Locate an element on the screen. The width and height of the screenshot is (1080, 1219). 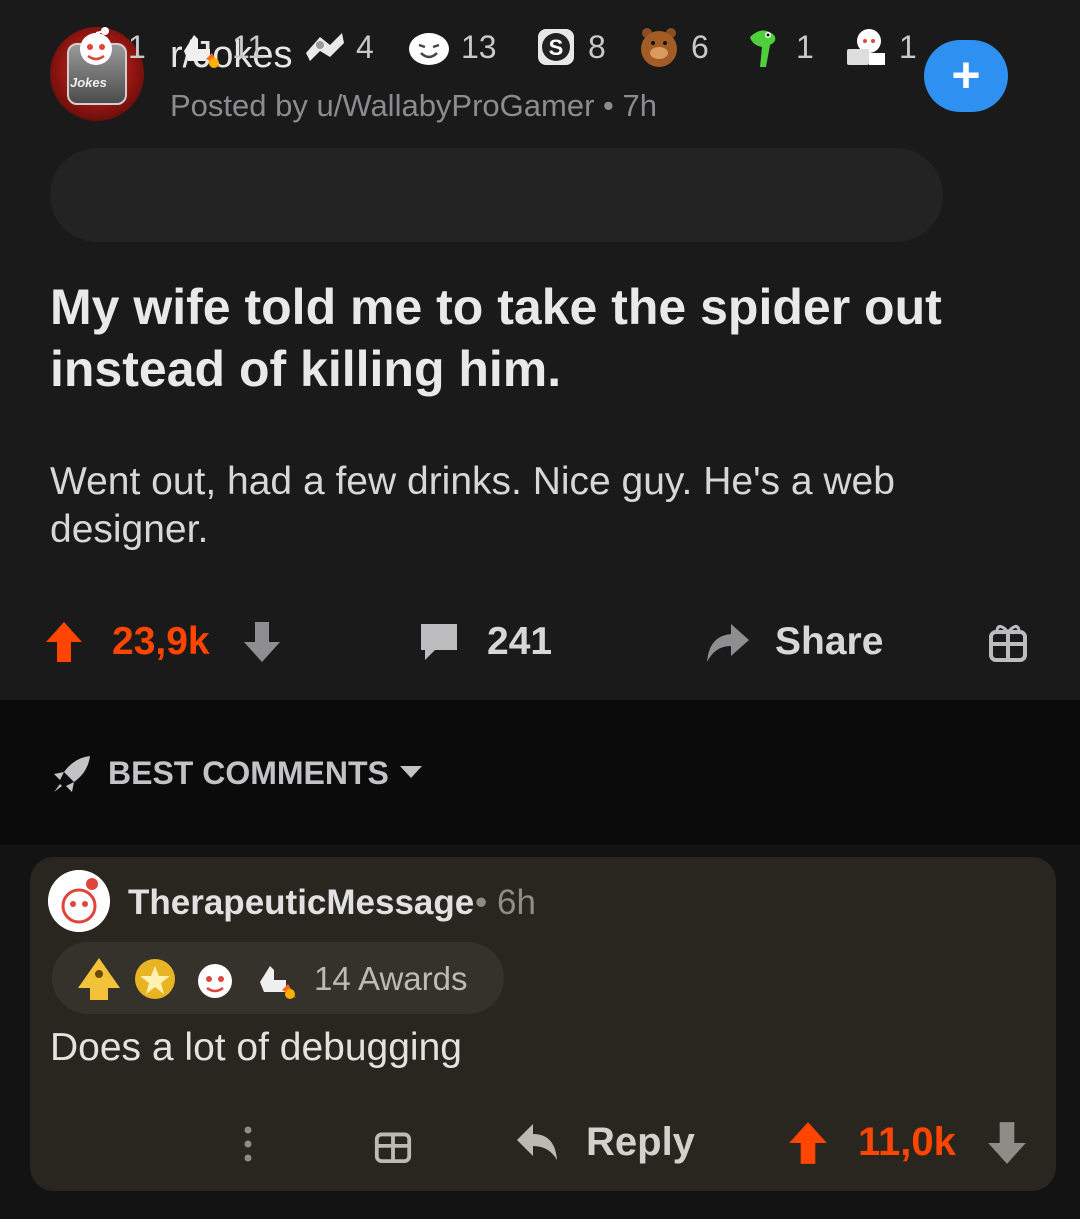
comment-body: Does a lot of debugging is located at coordinates (256, 1047).